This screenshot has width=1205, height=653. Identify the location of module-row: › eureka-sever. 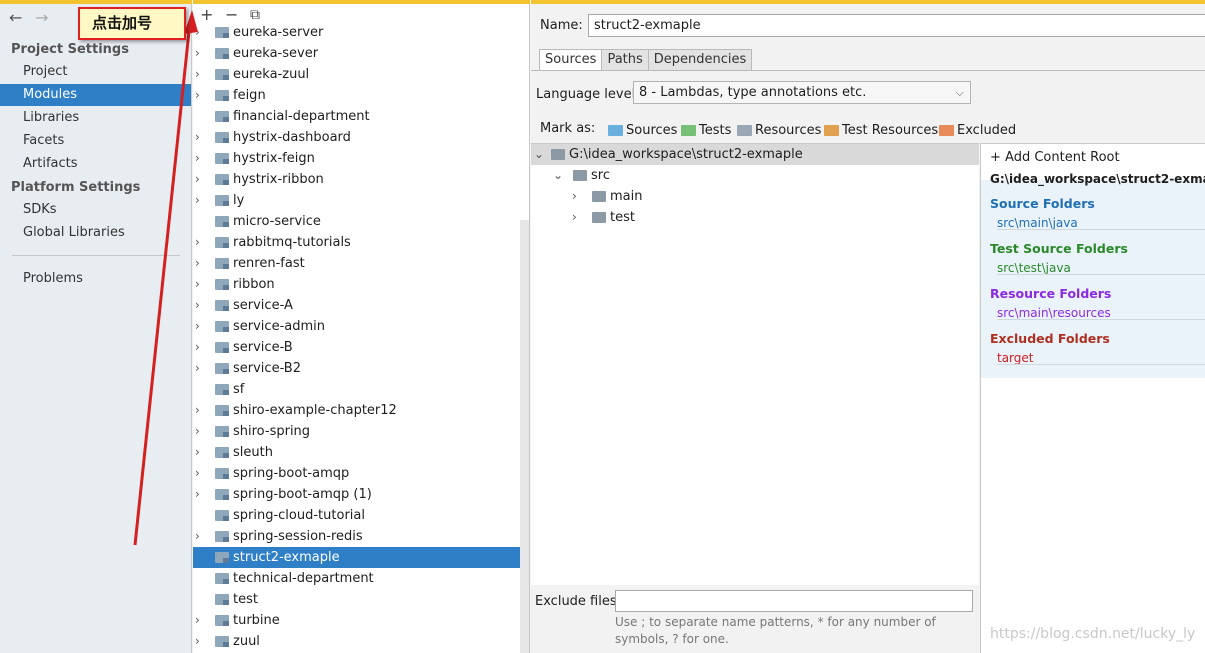
(356, 53).